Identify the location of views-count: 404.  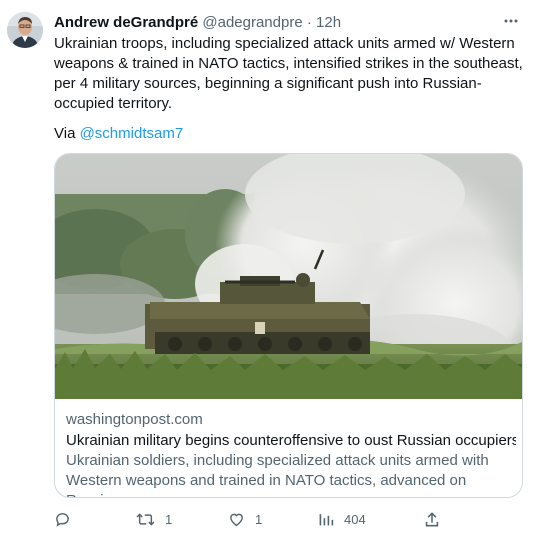
(355, 519).